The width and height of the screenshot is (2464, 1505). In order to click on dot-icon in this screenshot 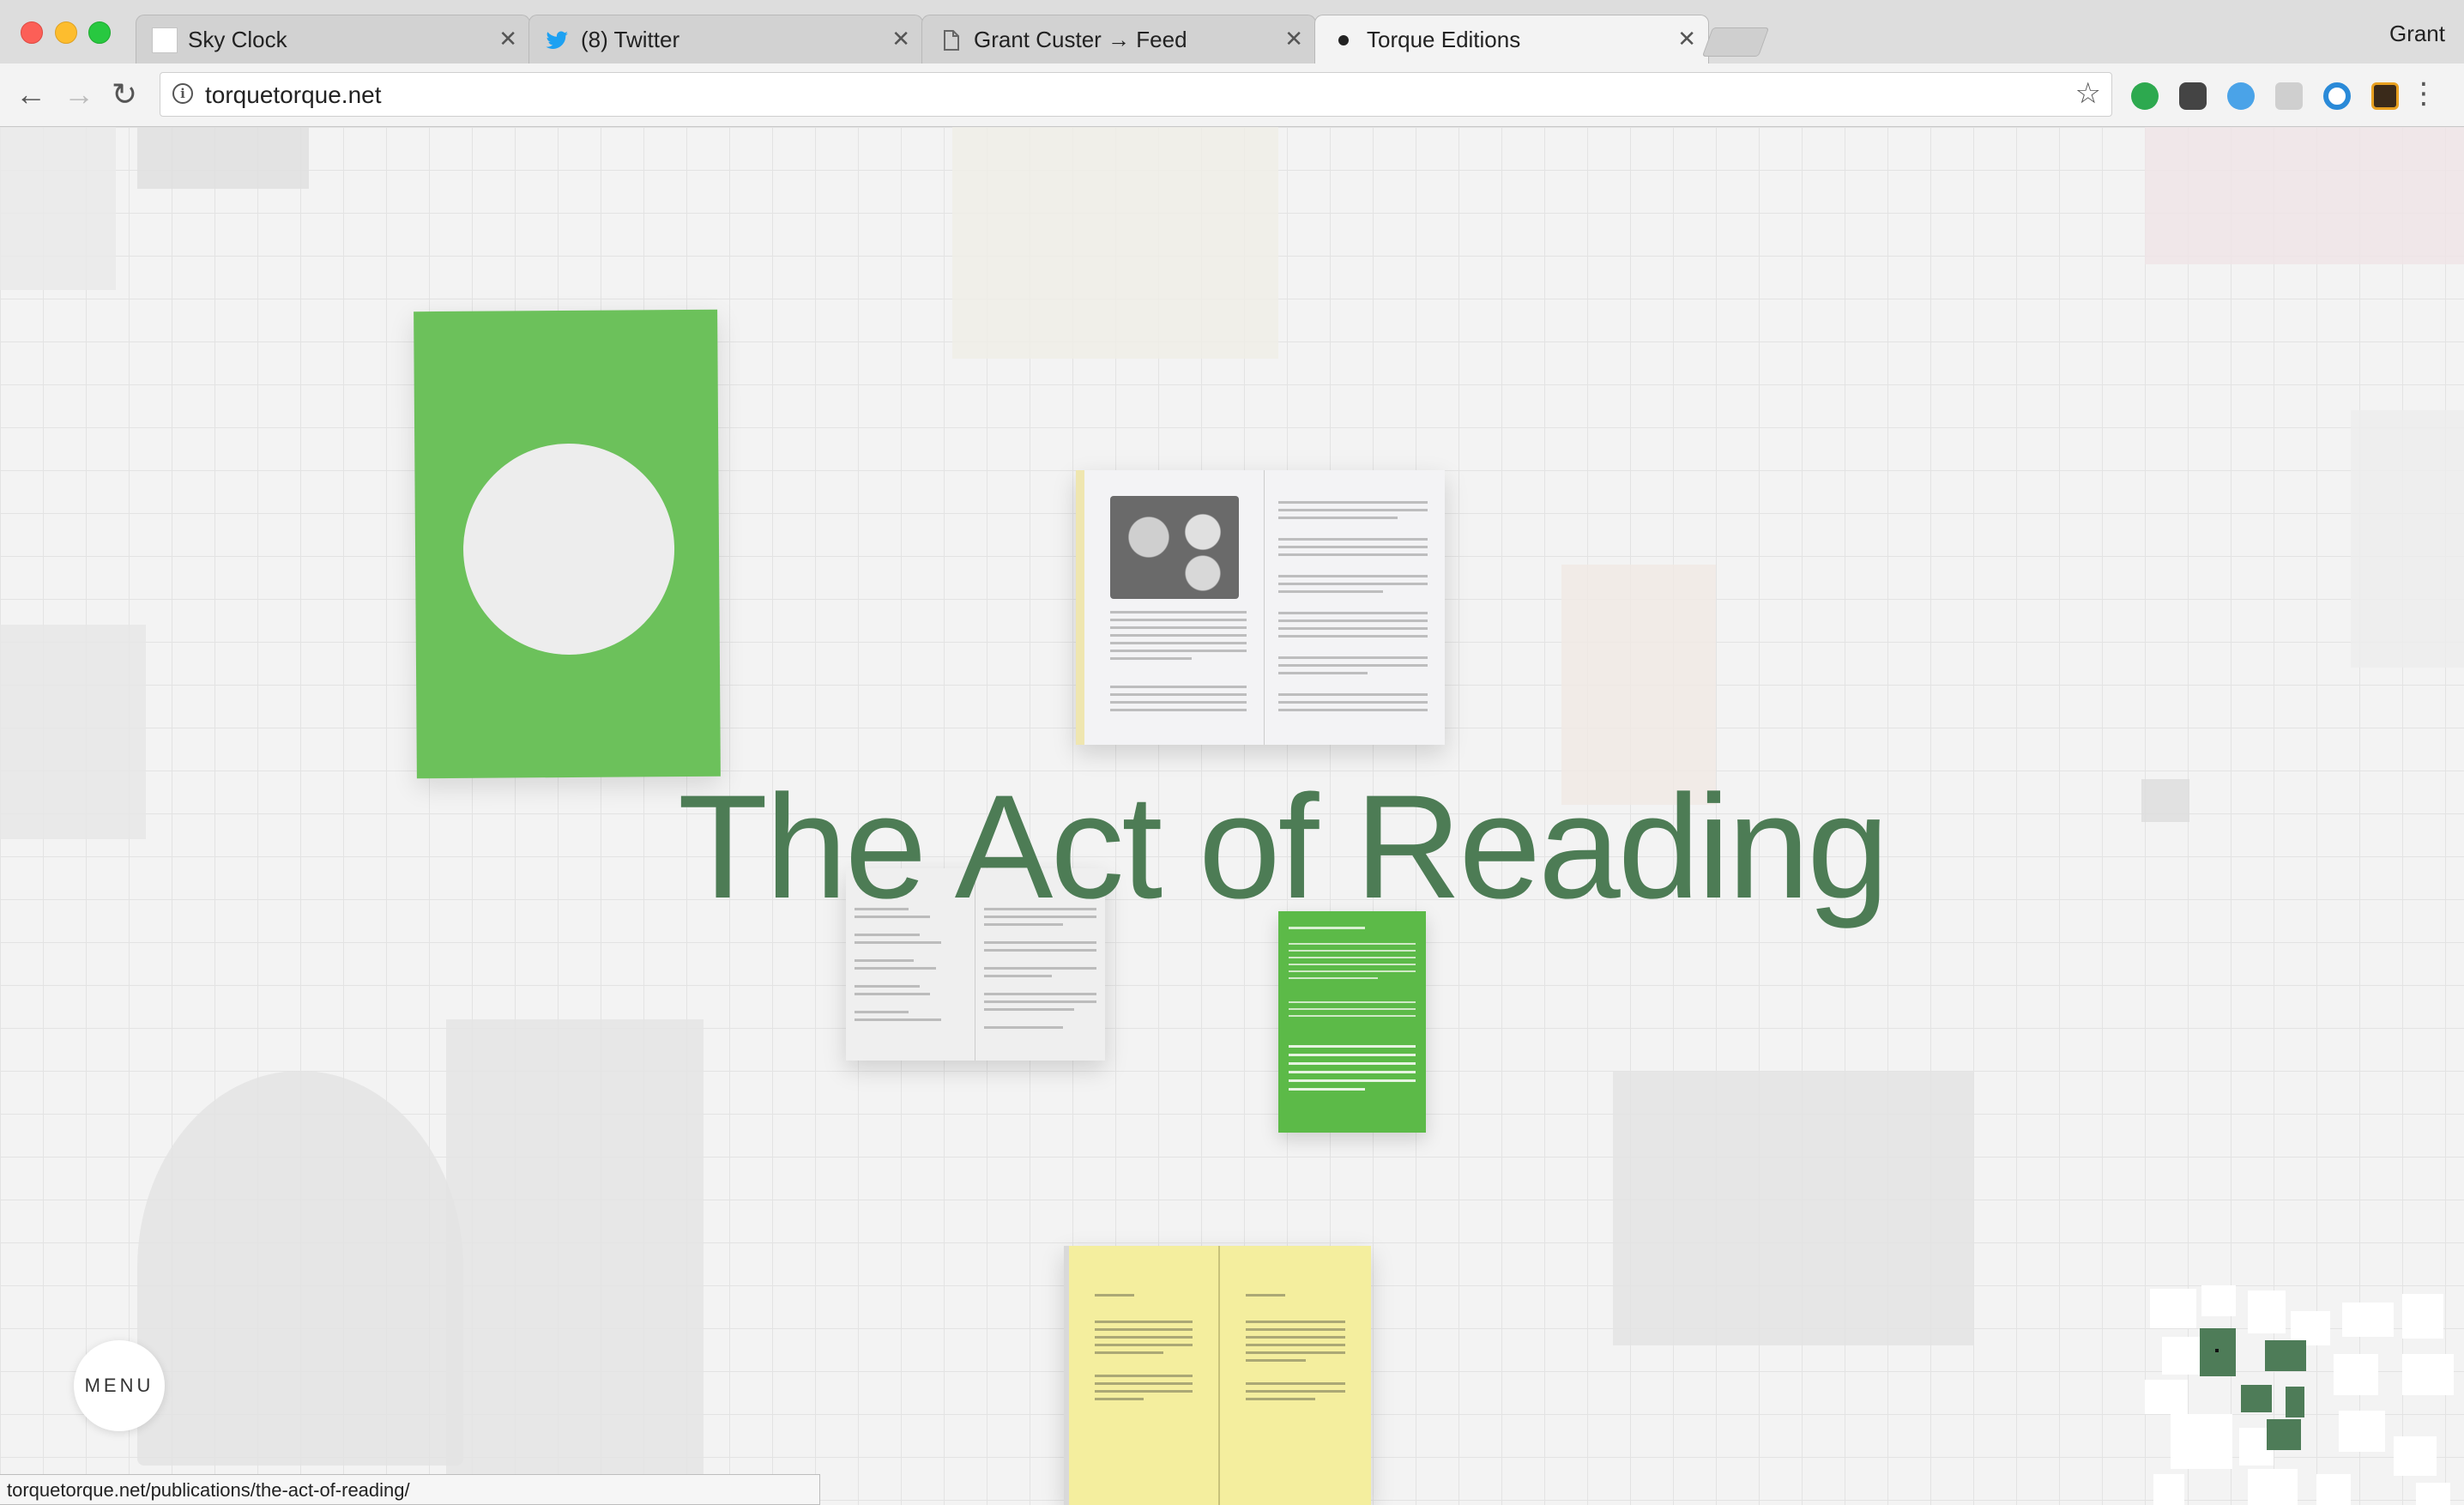, I will do `click(1343, 40)`.